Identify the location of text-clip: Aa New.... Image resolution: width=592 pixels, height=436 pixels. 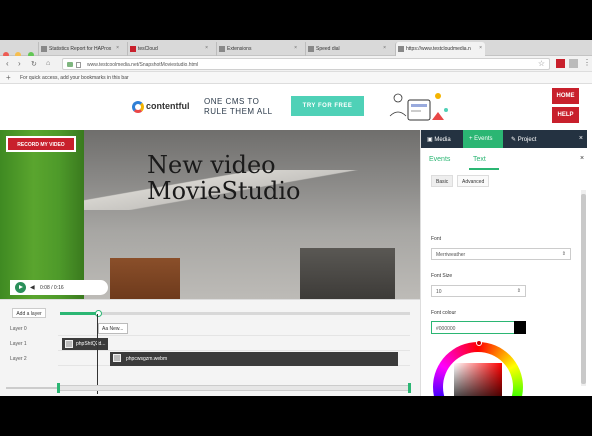
(113, 328).